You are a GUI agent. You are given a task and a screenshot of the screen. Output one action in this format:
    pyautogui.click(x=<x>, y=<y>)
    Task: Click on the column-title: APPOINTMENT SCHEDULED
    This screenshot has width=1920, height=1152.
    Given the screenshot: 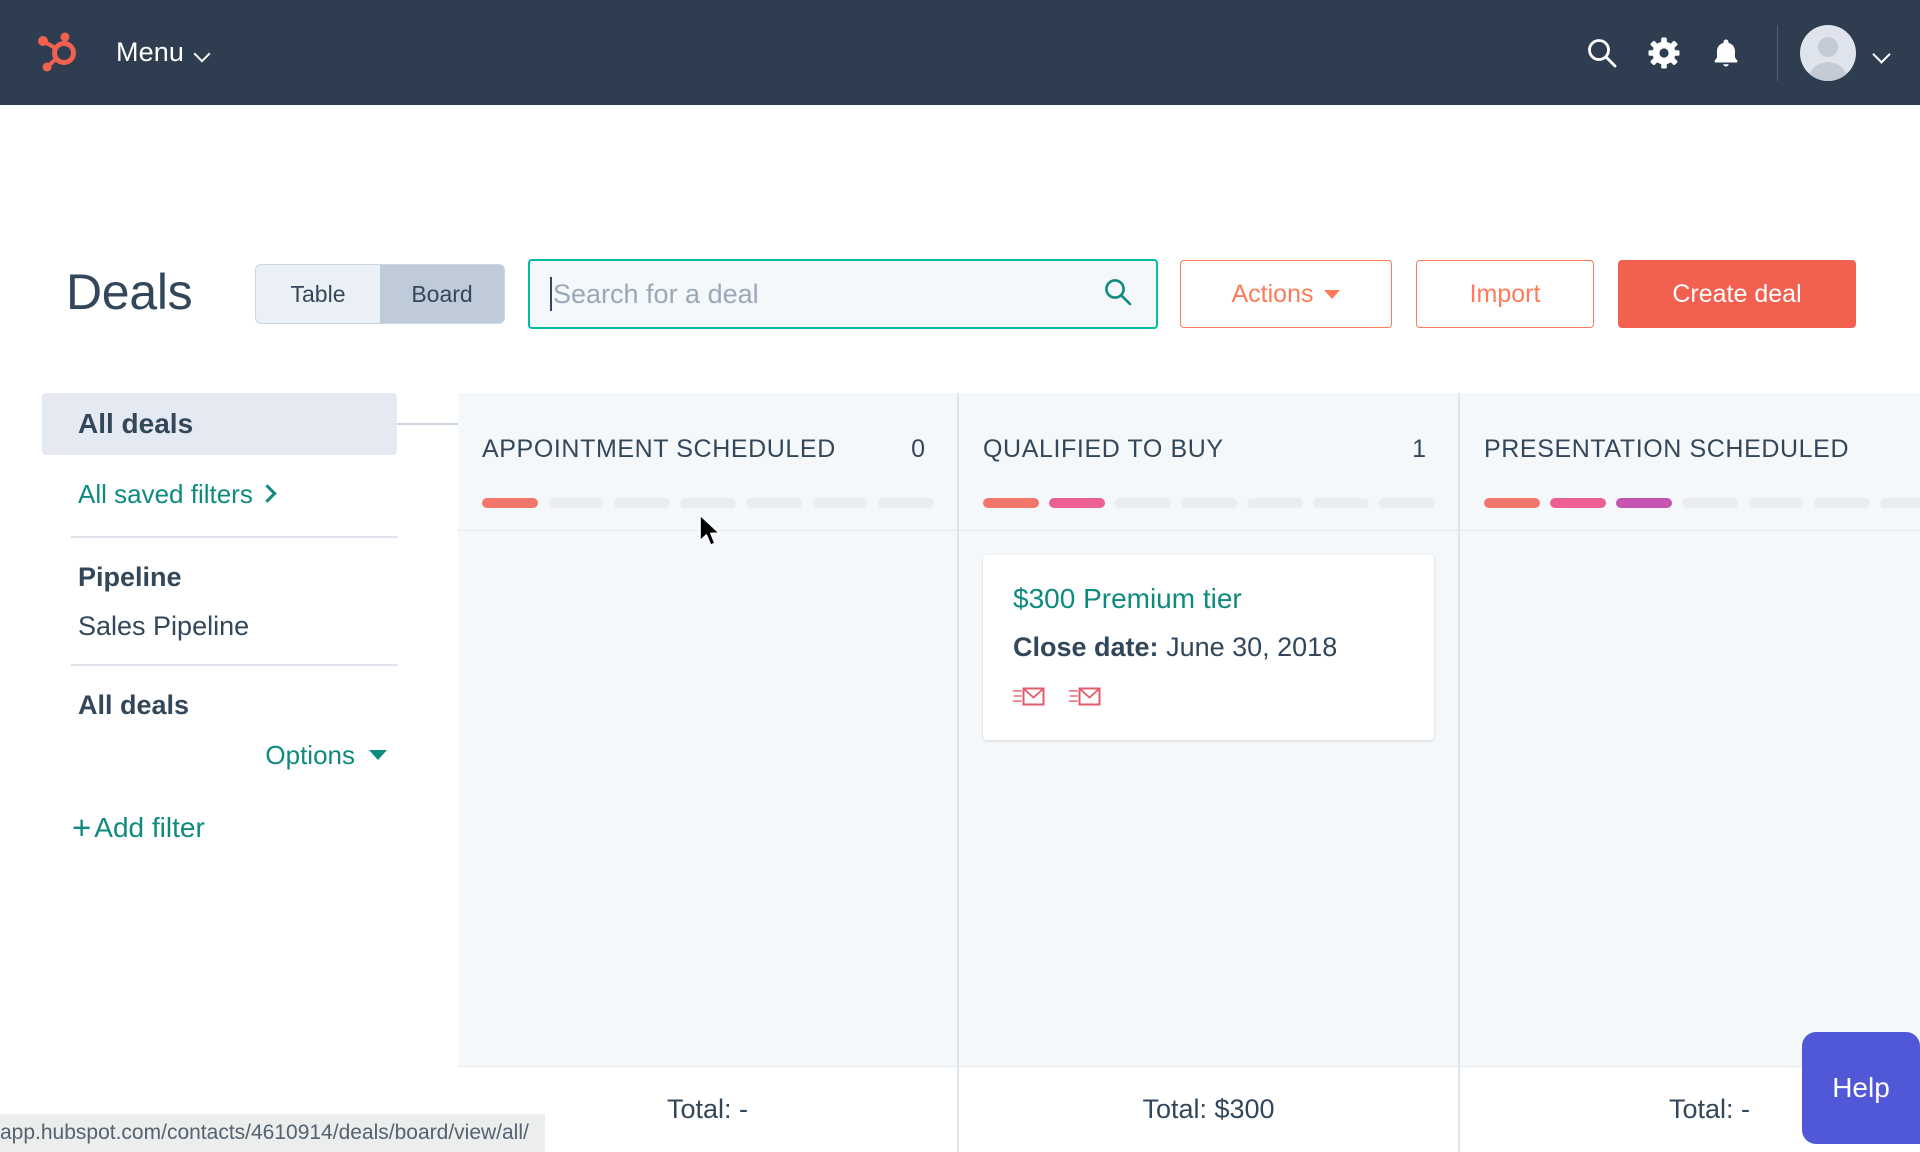 What is the action you would take?
    pyautogui.click(x=659, y=449)
    